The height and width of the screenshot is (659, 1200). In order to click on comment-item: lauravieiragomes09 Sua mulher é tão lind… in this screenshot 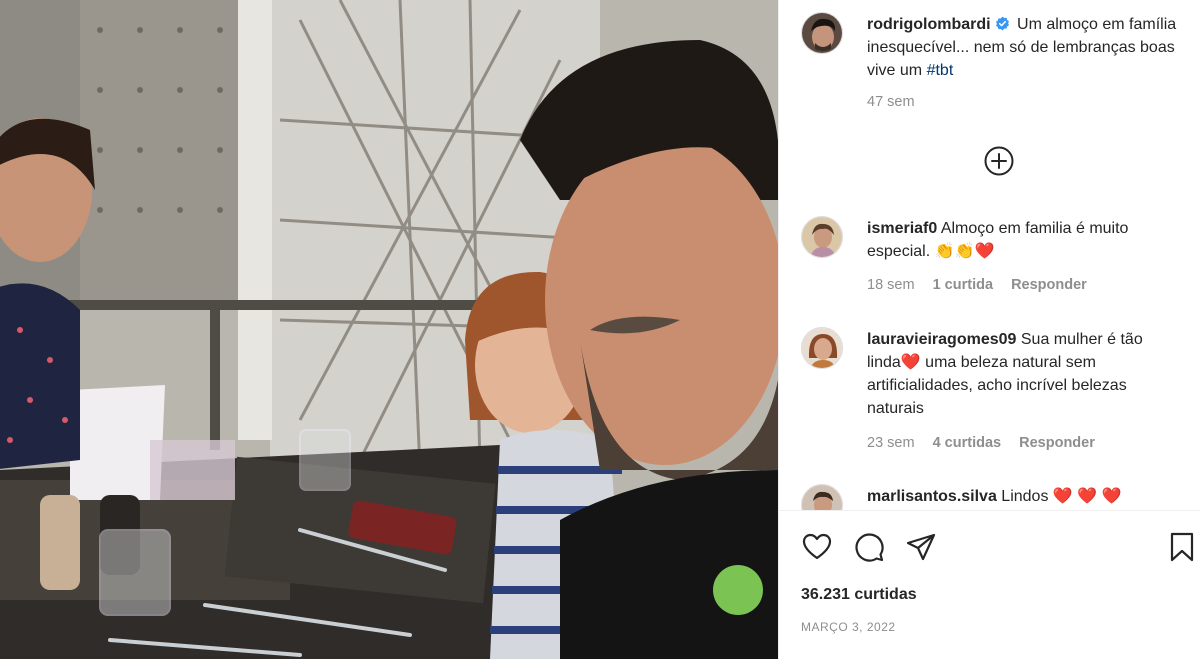, I will do `click(1022, 374)`.